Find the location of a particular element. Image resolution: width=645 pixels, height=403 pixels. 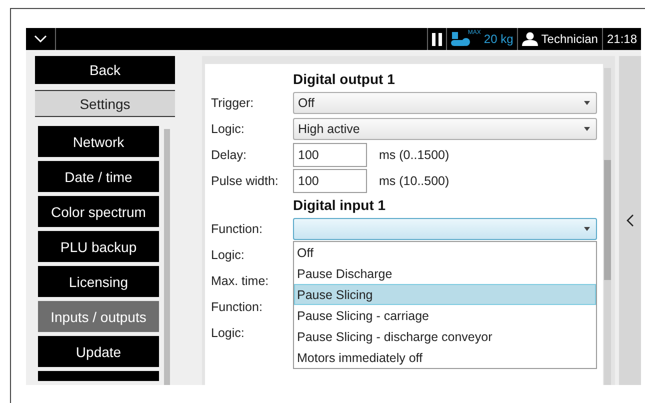

sidebar-item: PLU backup is located at coordinates (98, 246).